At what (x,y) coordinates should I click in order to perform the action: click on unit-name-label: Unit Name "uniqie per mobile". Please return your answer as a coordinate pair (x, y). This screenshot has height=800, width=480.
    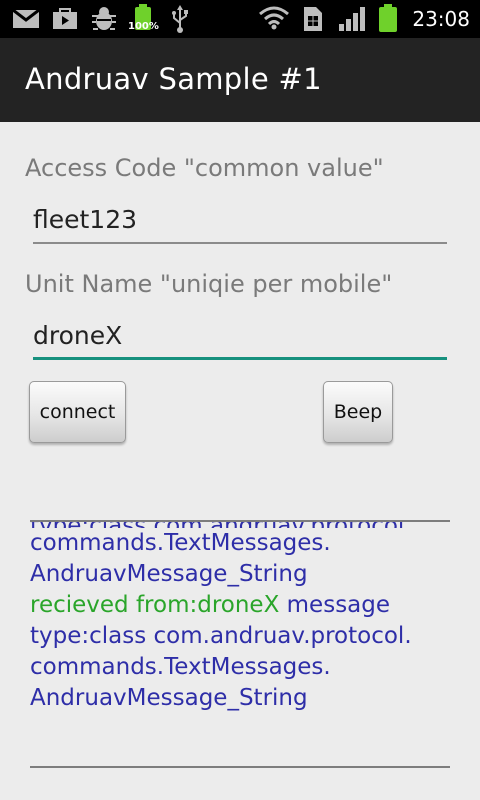
    Looking at the image, I should click on (209, 284).